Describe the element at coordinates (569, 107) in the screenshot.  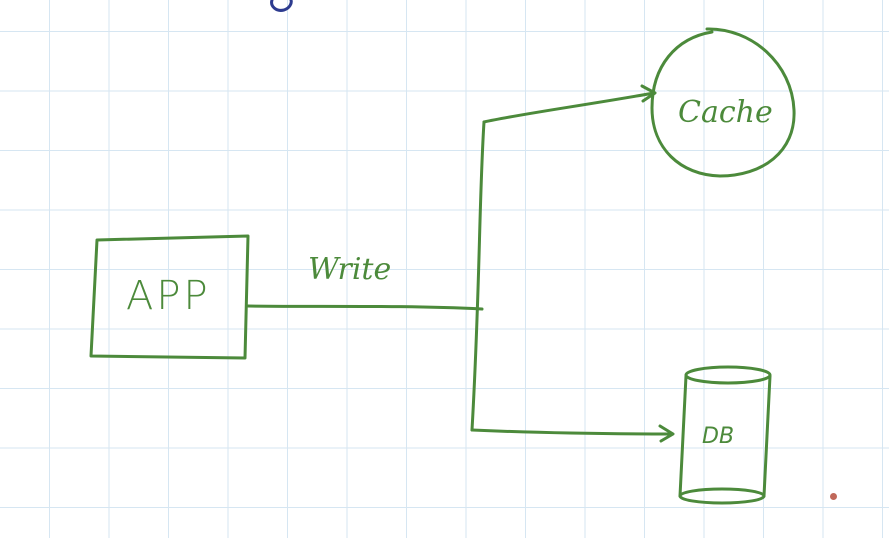
I see `connector-to-cache` at that location.